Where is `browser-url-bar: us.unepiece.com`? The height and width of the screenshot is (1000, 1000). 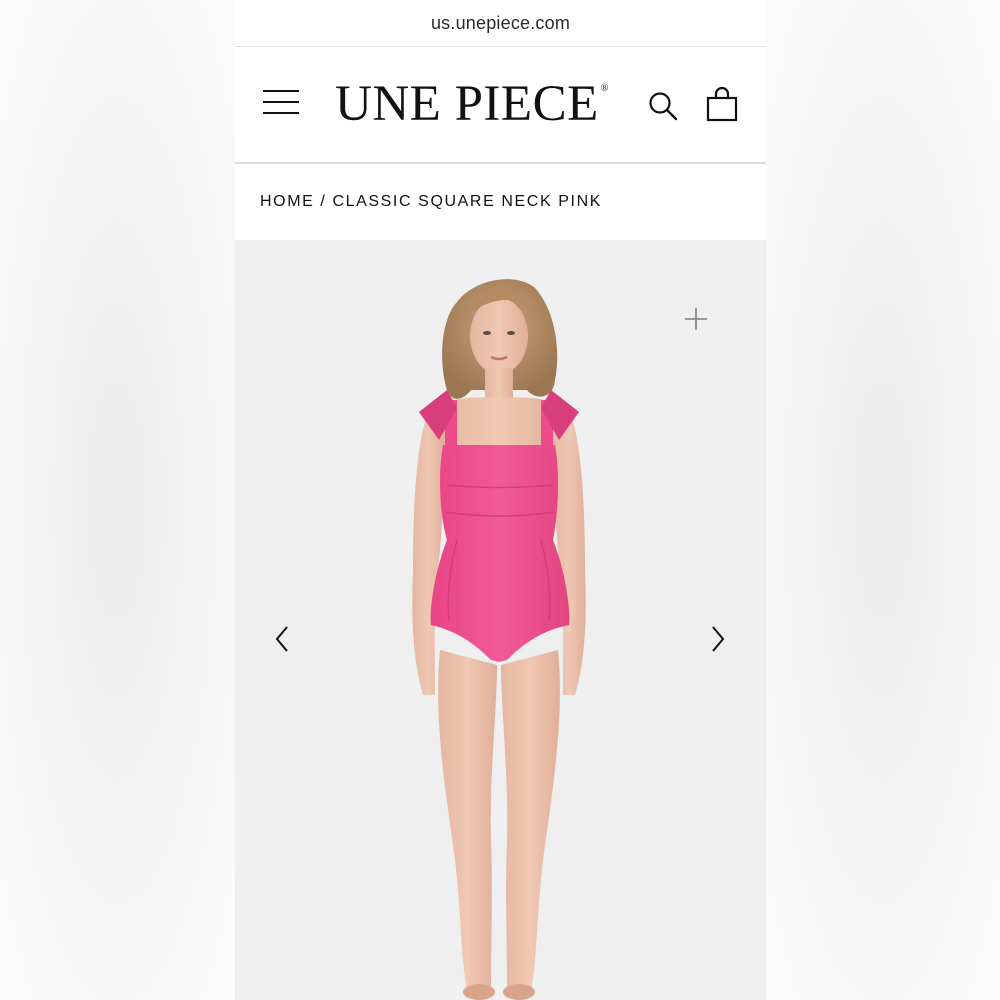 browser-url-bar: us.unepiece.com is located at coordinates (500, 23).